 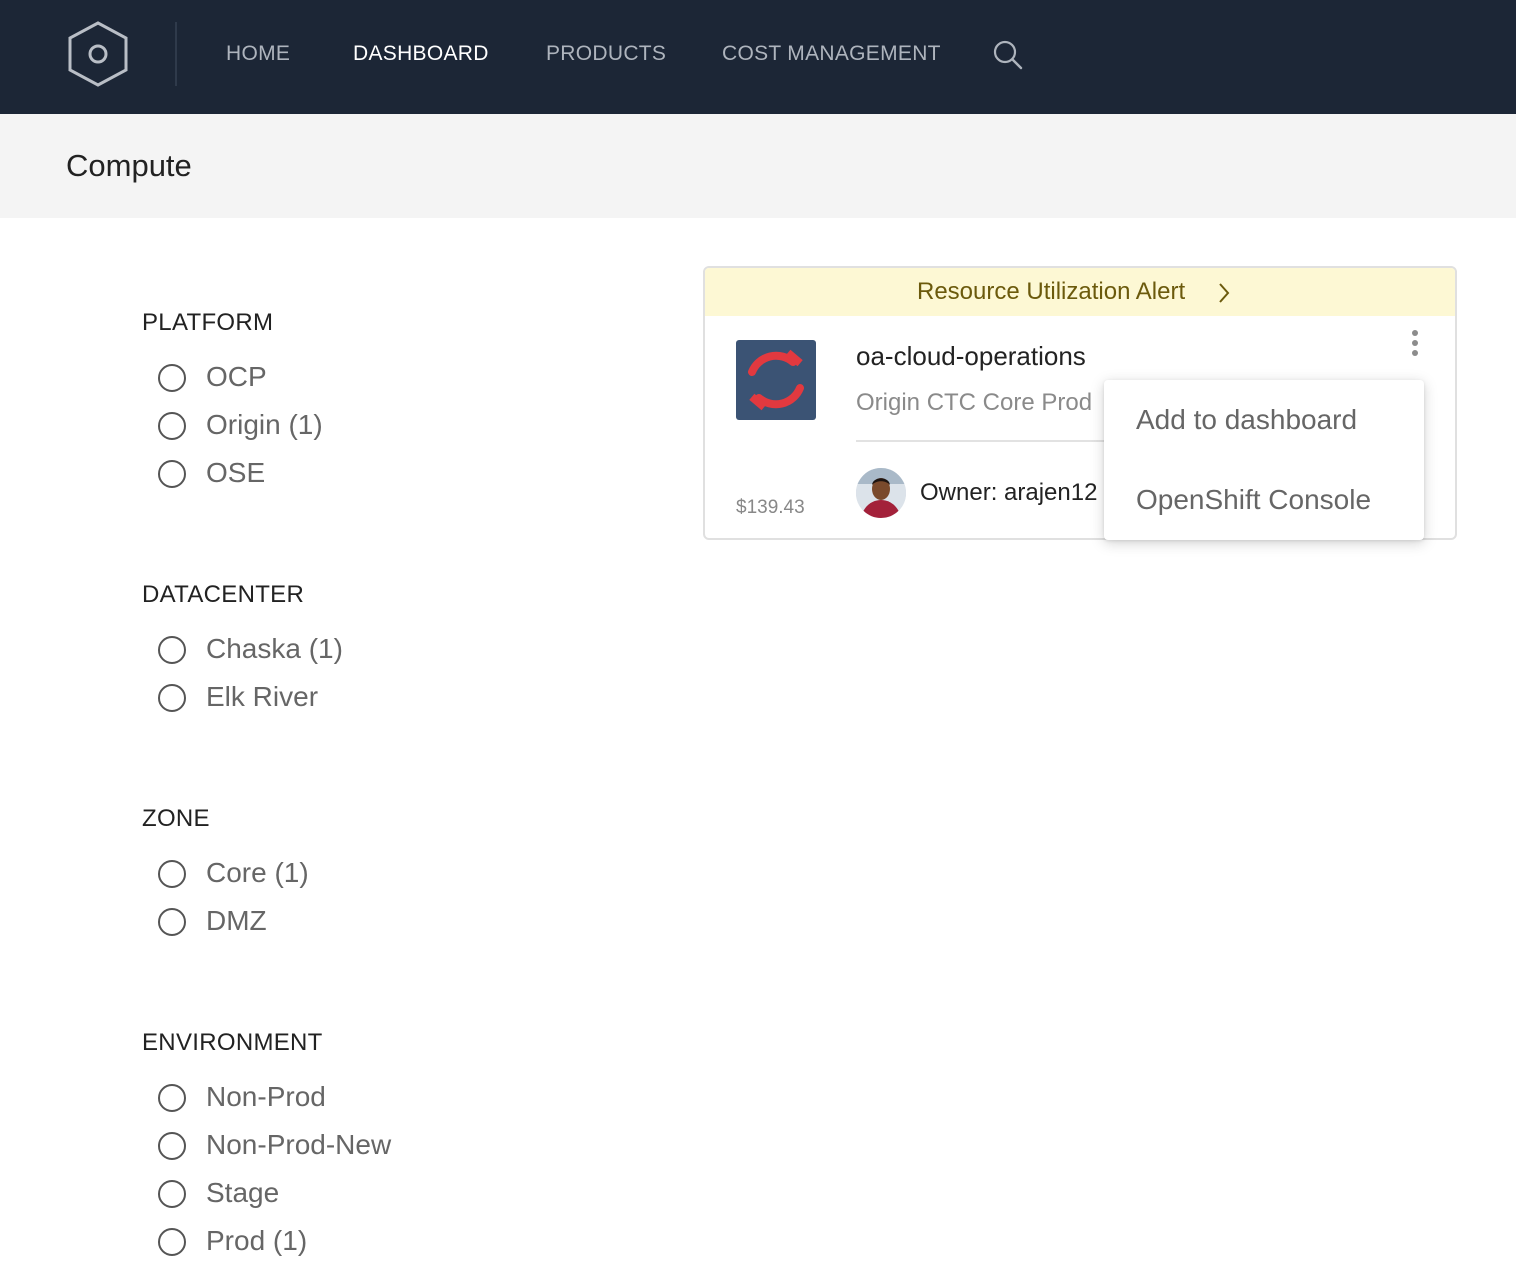 What do you see at coordinates (208, 322) in the screenshot?
I see `filter-title-platform: PLATFORM` at bounding box center [208, 322].